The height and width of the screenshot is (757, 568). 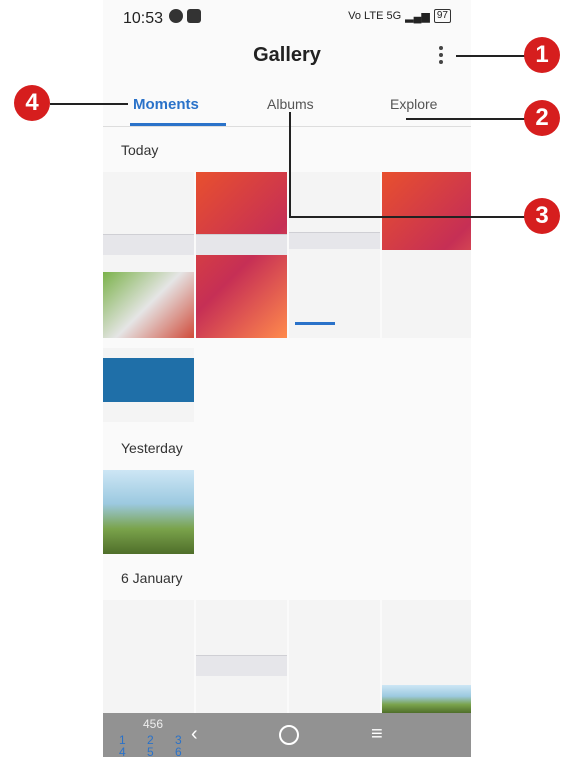 I want to click on status-right: Vo LTE 5G ▂▄▆ 97, so click(x=399, y=16).